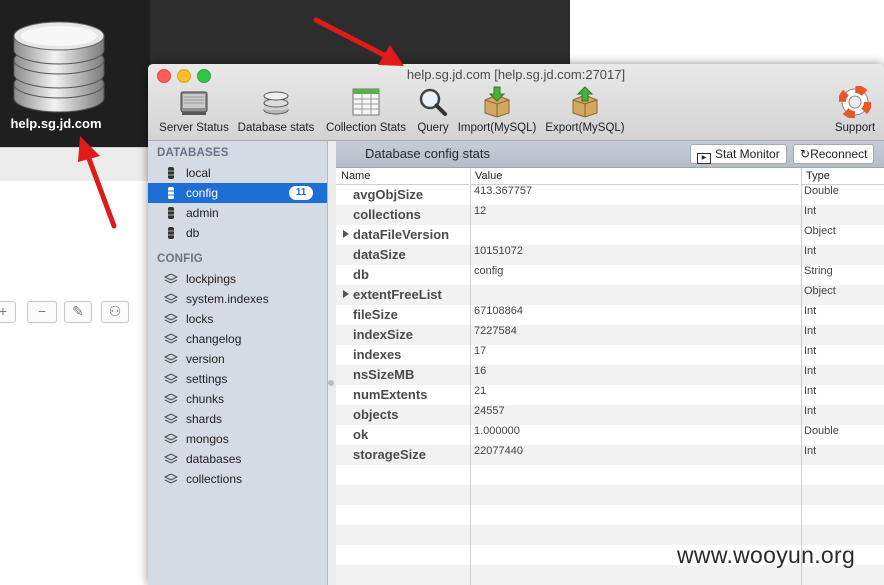 Image resolution: width=884 pixels, height=585 pixels. What do you see at coordinates (237, 419) in the screenshot?
I see `sidebar-item-shards: shards` at bounding box center [237, 419].